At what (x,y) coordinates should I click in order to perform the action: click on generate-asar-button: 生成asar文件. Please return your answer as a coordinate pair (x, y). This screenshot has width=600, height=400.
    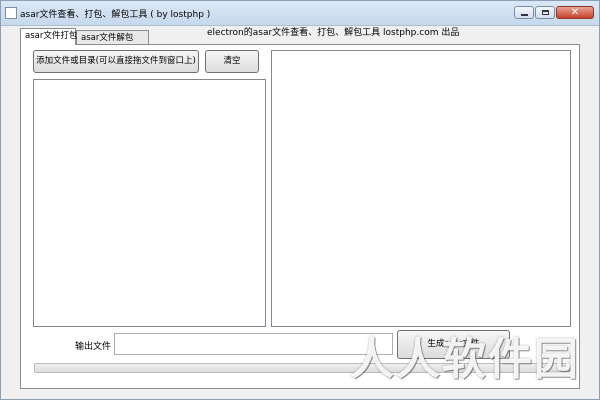
    Looking at the image, I should click on (453, 344).